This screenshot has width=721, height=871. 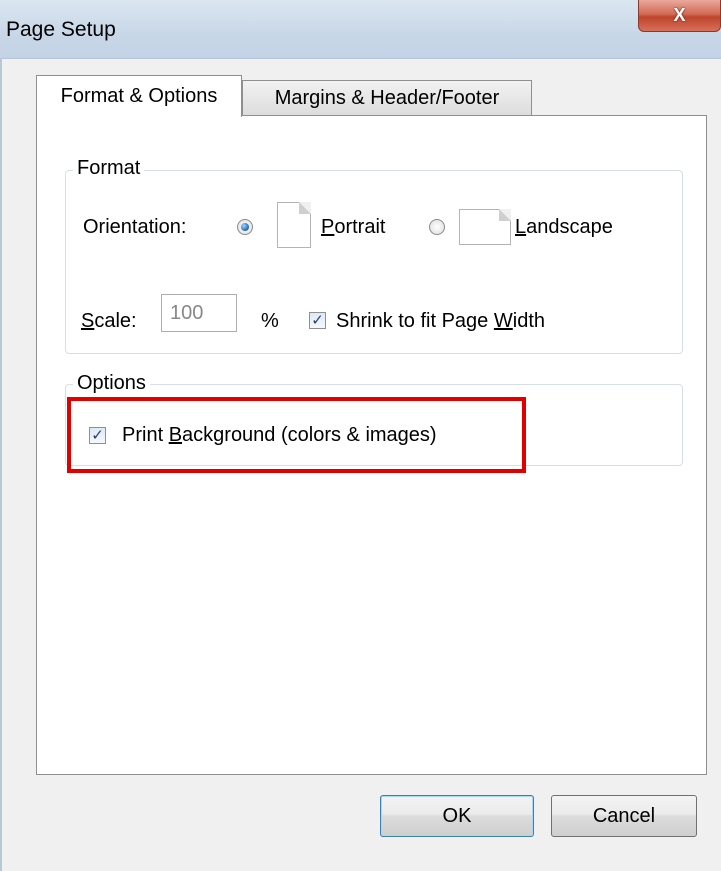 I want to click on print-bg-label-pre: Print, so click(x=145, y=435).